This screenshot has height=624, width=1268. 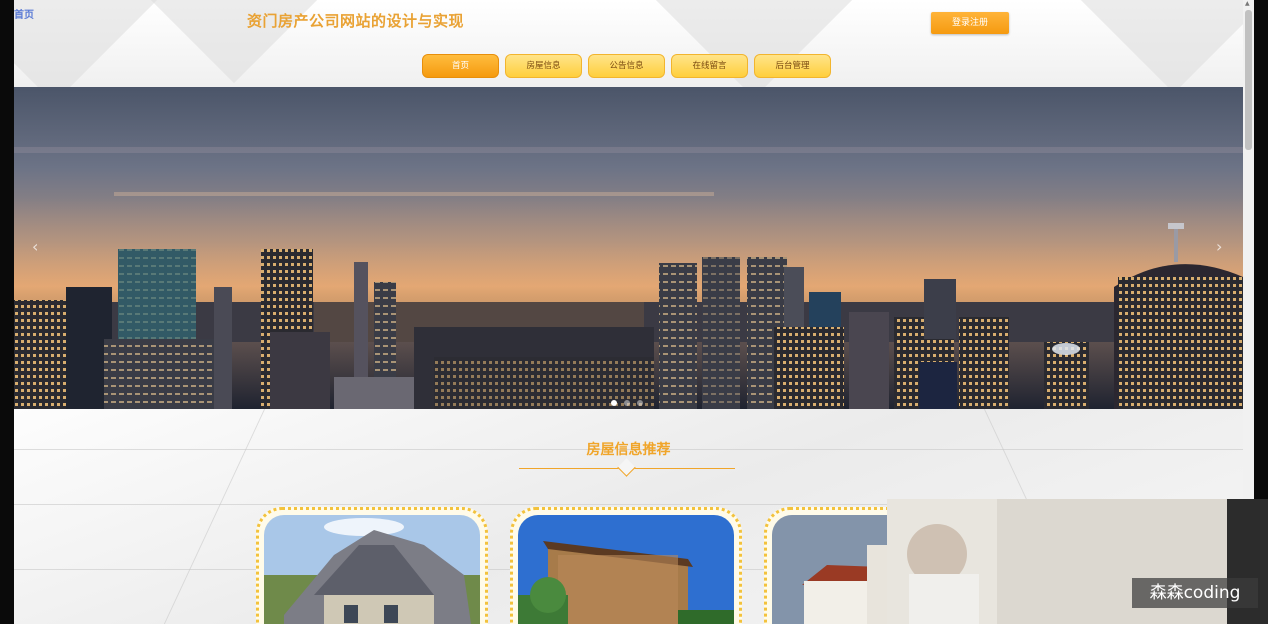 I want to click on nav-messages: 在线留言, so click(x=709, y=66).